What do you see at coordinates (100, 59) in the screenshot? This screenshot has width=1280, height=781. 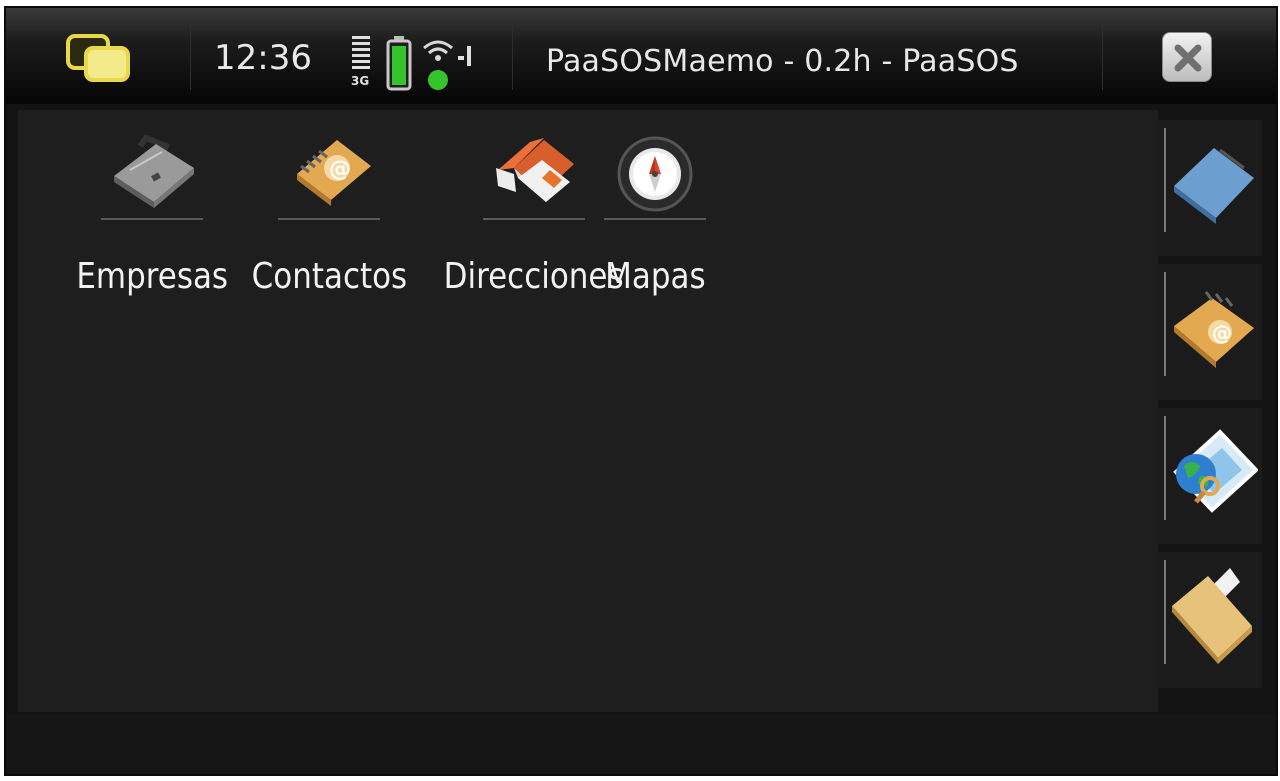 I see `task-switcher-icon` at bounding box center [100, 59].